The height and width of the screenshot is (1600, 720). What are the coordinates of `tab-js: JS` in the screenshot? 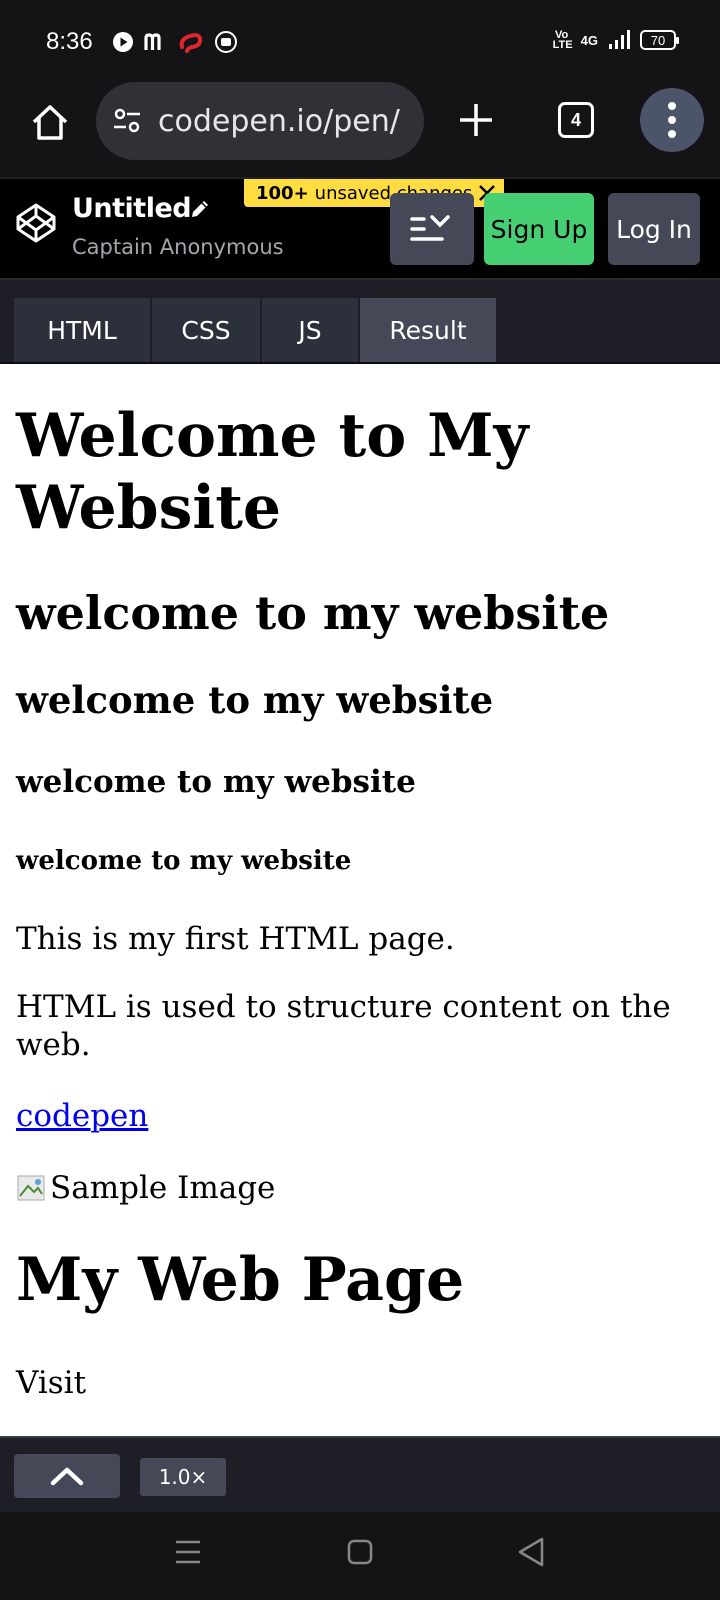 It's located at (310, 330).